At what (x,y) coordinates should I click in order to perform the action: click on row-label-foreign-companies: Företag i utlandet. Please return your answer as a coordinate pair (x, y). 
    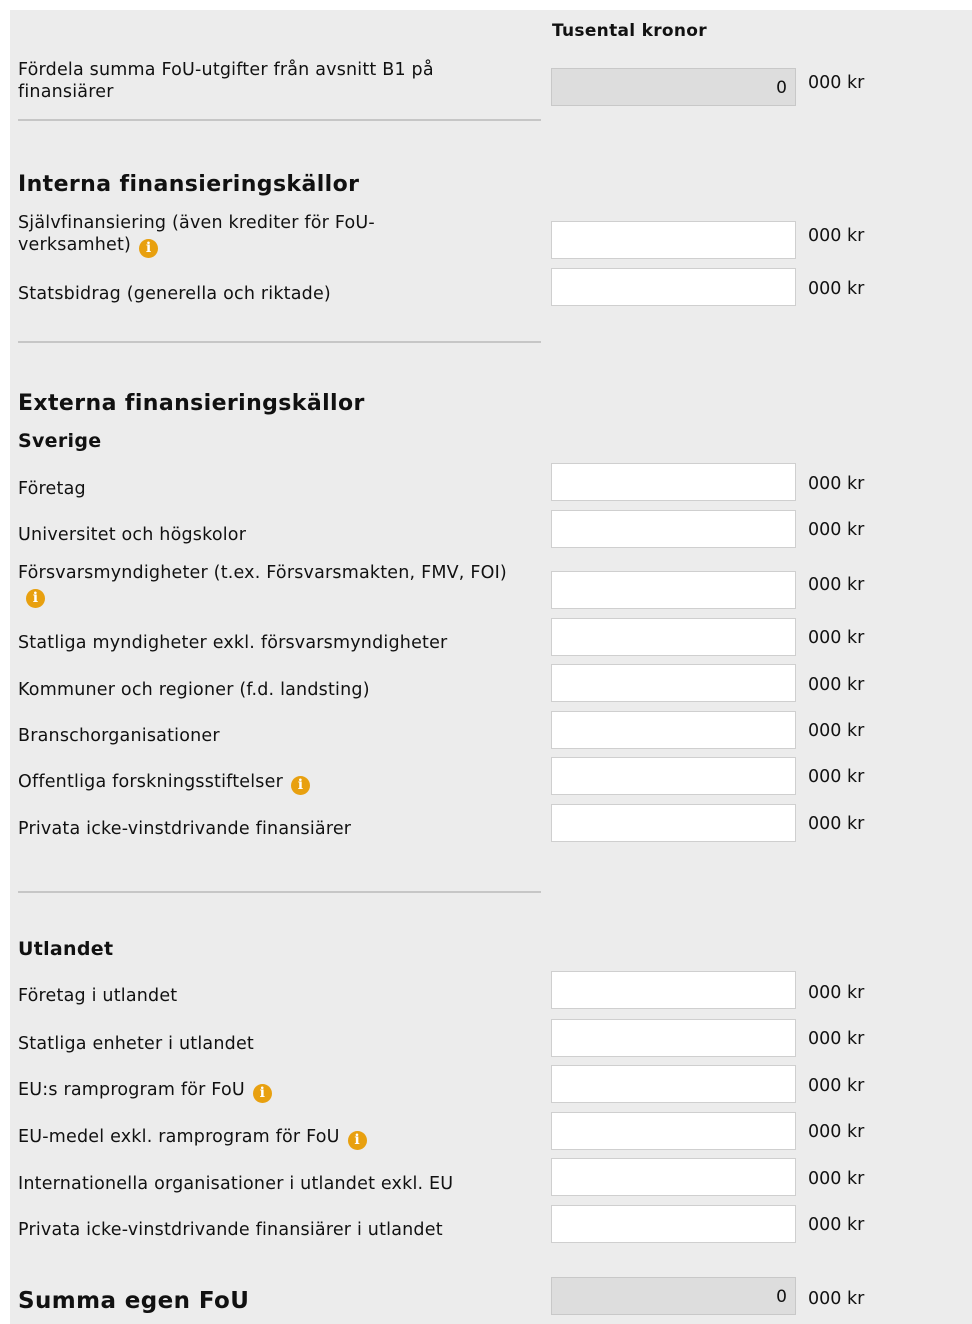
    Looking at the image, I should click on (98, 996).